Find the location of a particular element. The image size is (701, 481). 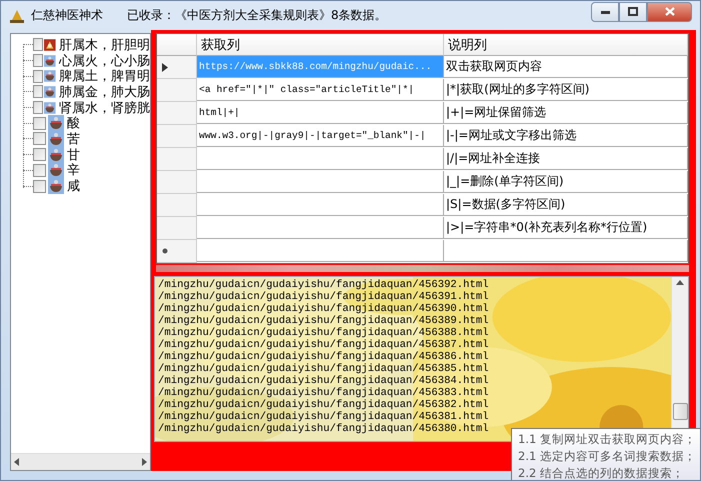

log-line: /mingzhu/gudaicn/gudaiyishu/fangjidaquan/456390.html is located at coordinates (324, 309).